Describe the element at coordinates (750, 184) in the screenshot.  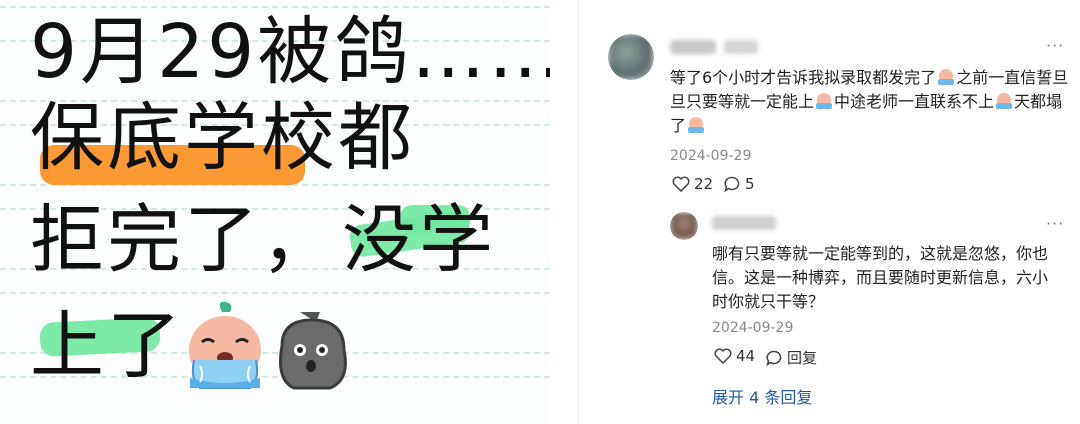
I see `reply-count: 5` at that location.